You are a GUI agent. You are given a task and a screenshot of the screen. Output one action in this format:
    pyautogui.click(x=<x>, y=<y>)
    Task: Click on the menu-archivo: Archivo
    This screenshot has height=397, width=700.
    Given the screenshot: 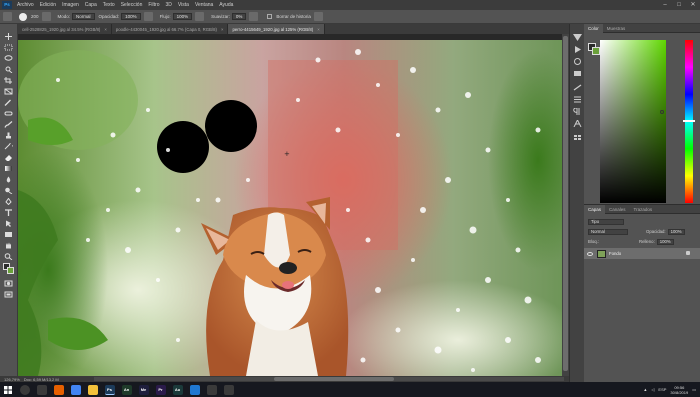 What is the action you would take?
    pyautogui.click(x=25, y=5)
    